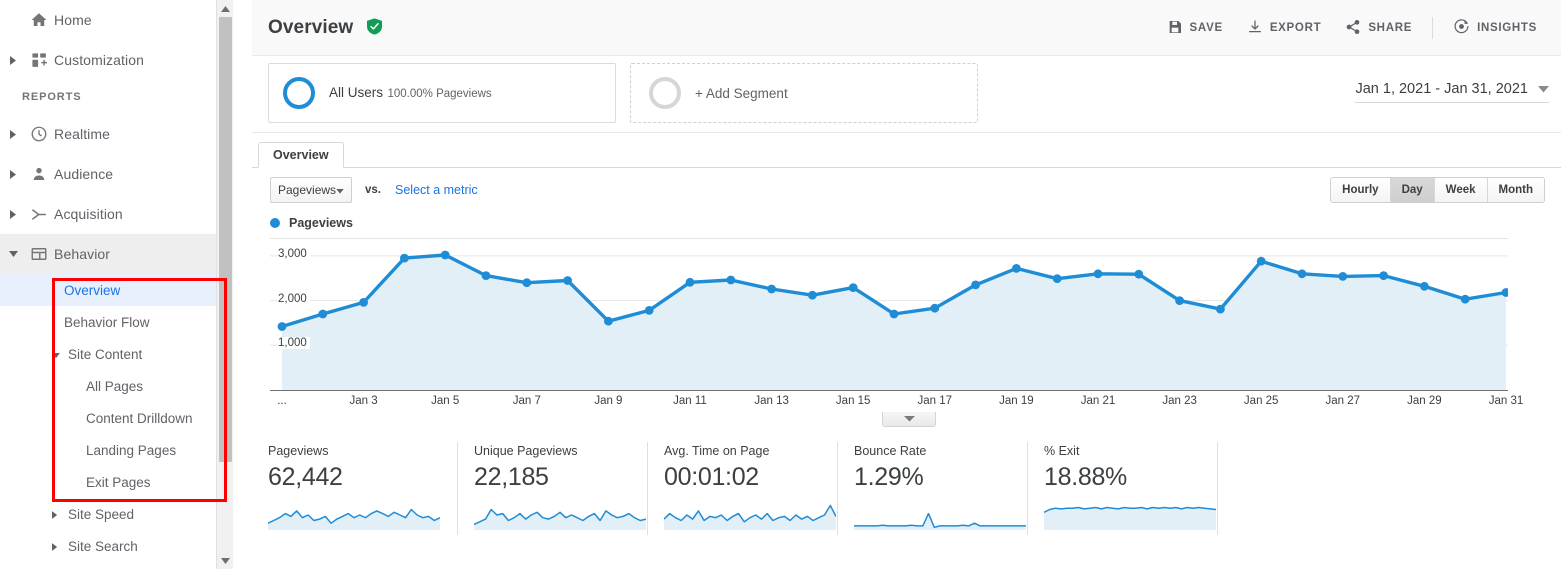  I want to click on chart-collapse-handle, so click(909, 419).